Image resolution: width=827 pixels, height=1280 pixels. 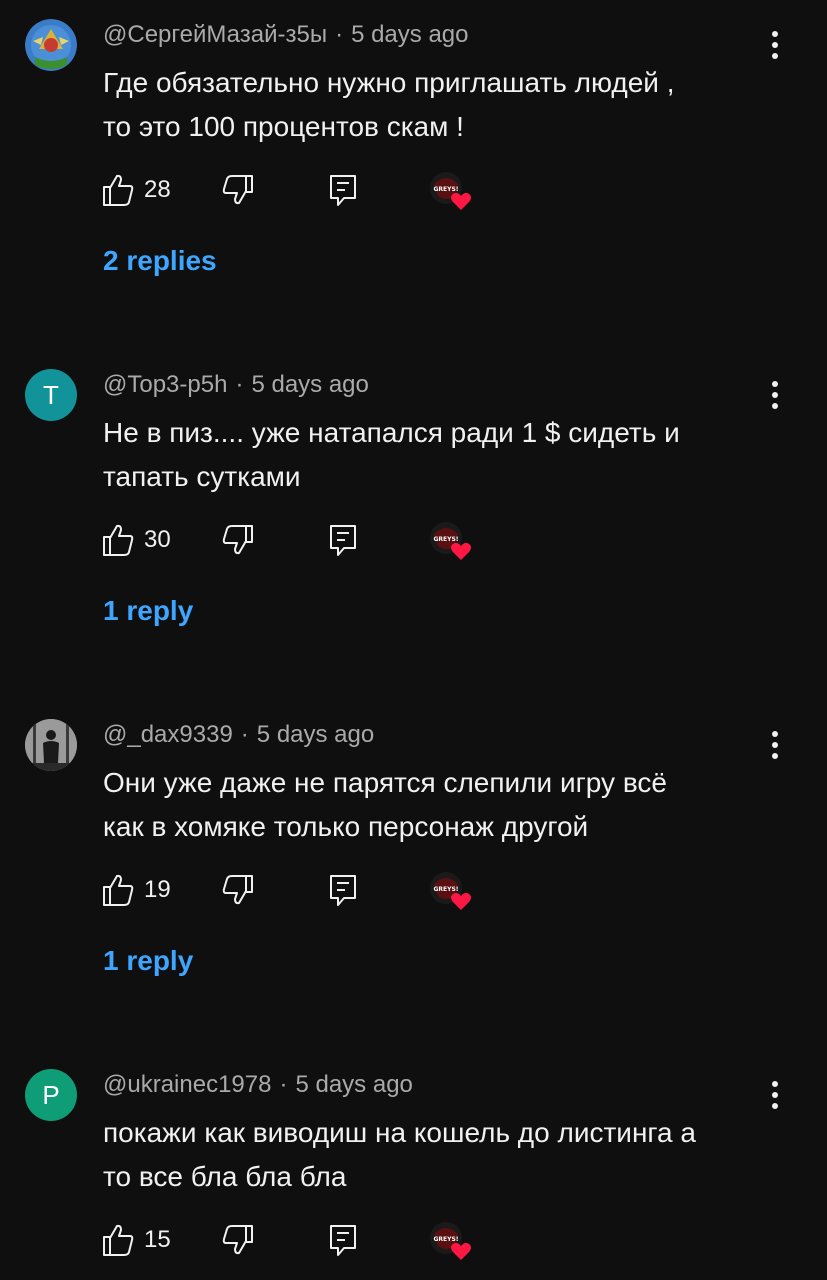 What do you see at coordinates (302, 190) in the screenshot?
I see `comment-actions: 28 GREYS!` at bounding box center [302, 190].